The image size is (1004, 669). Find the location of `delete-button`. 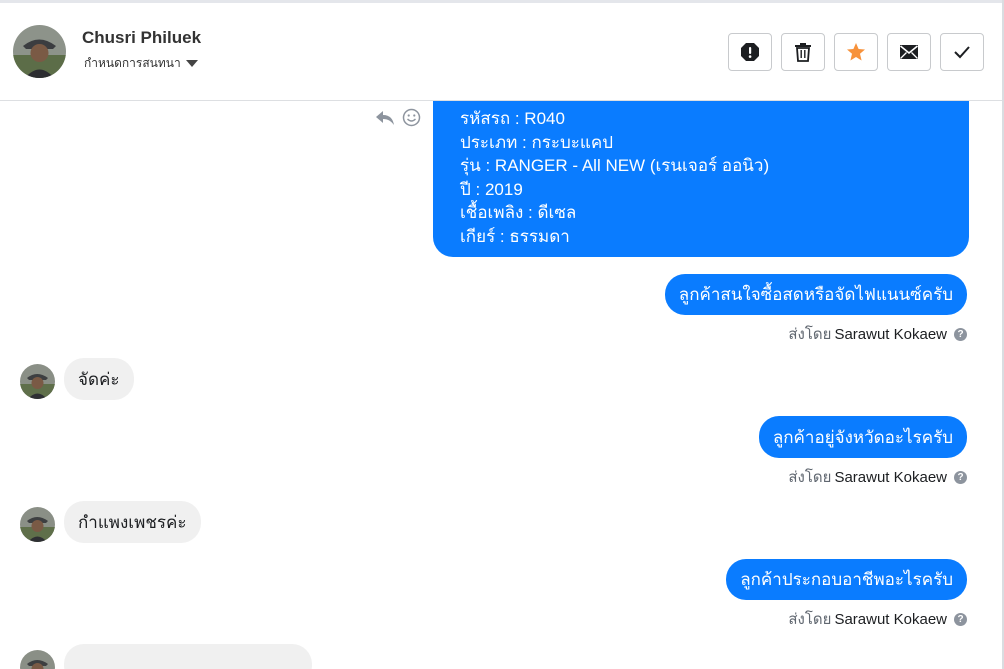

delete-button is located at coordinates (803, 52).